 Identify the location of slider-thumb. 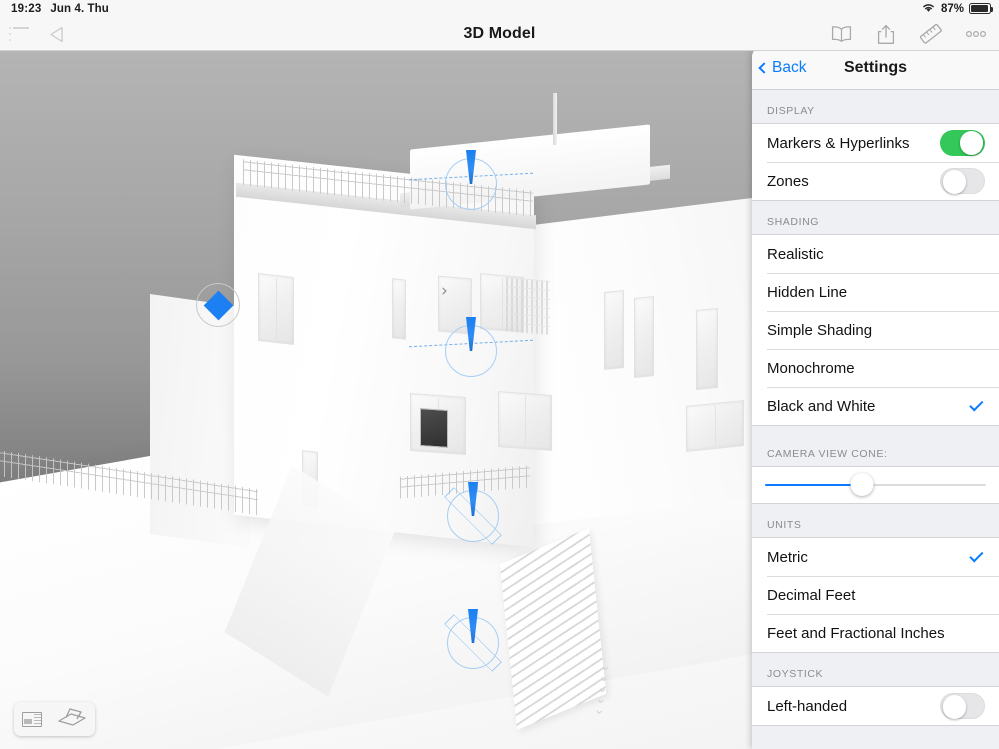
(862, 484).